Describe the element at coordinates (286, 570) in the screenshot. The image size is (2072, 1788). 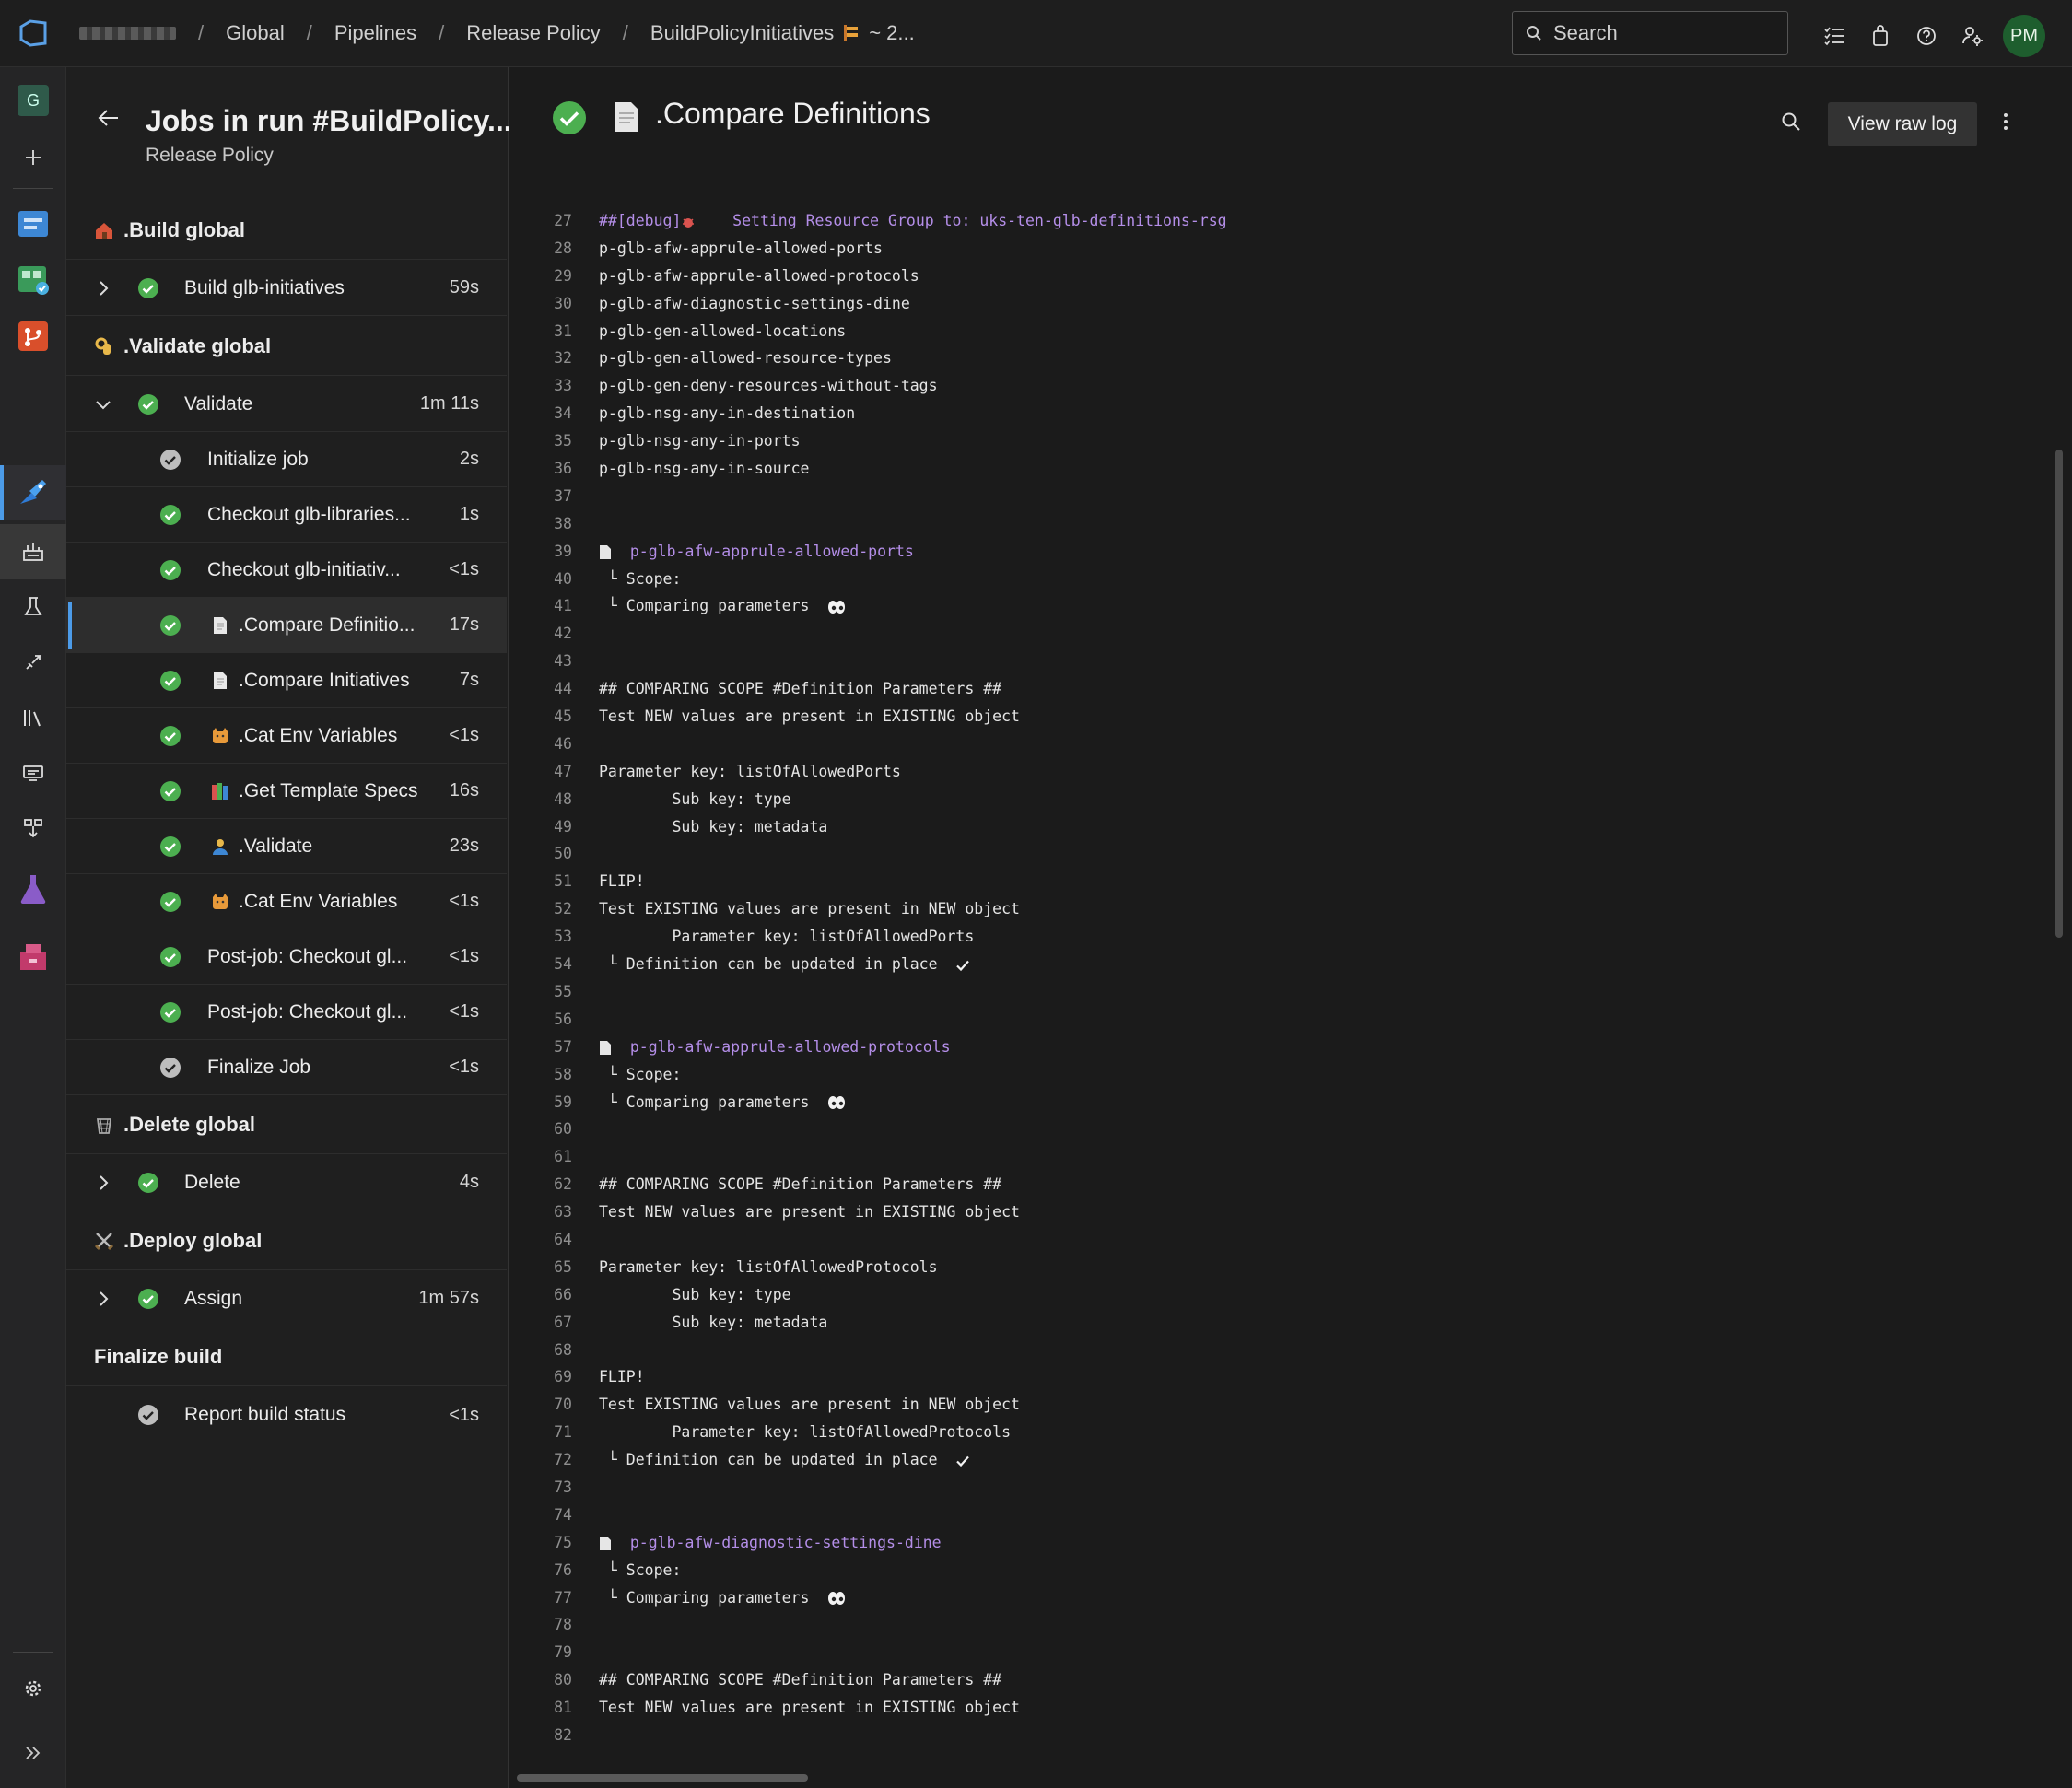
I see `step-row: Checkout glb-initiativ... <1s` at that location.